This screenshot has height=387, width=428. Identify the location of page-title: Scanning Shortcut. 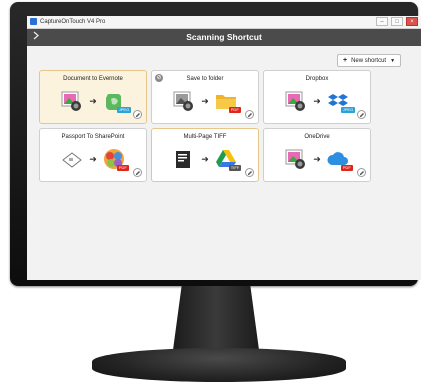
(224, 37).